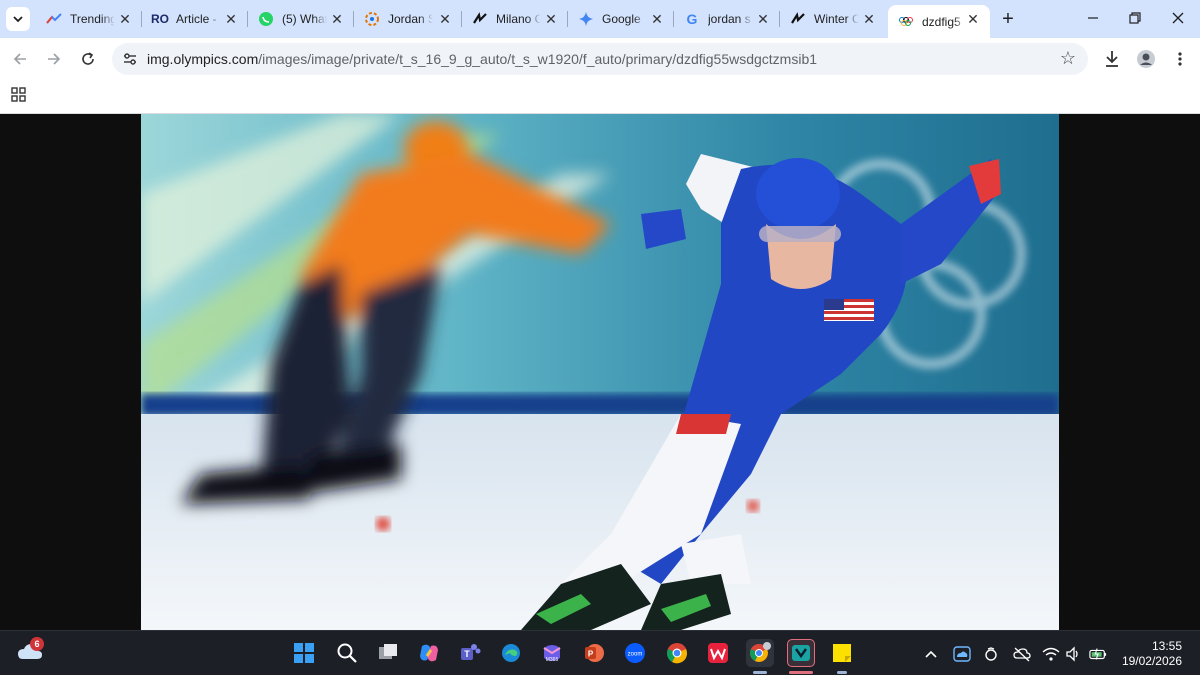  Describe the element at coordinates (304, 19) in the screenshot. I see `tab-title: (5) What` at that location.